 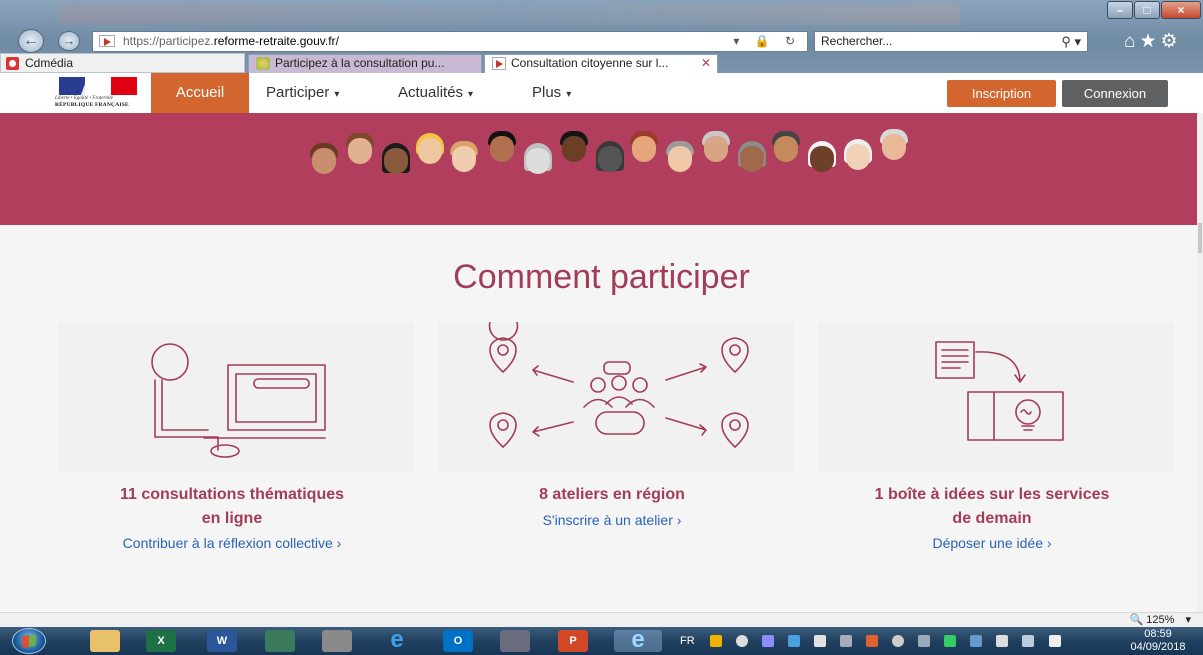 What do you see at coordinates (1115, 93) in the screenshot?
I see `connexion-button: Connexion` at bounding box center [1115, 93].